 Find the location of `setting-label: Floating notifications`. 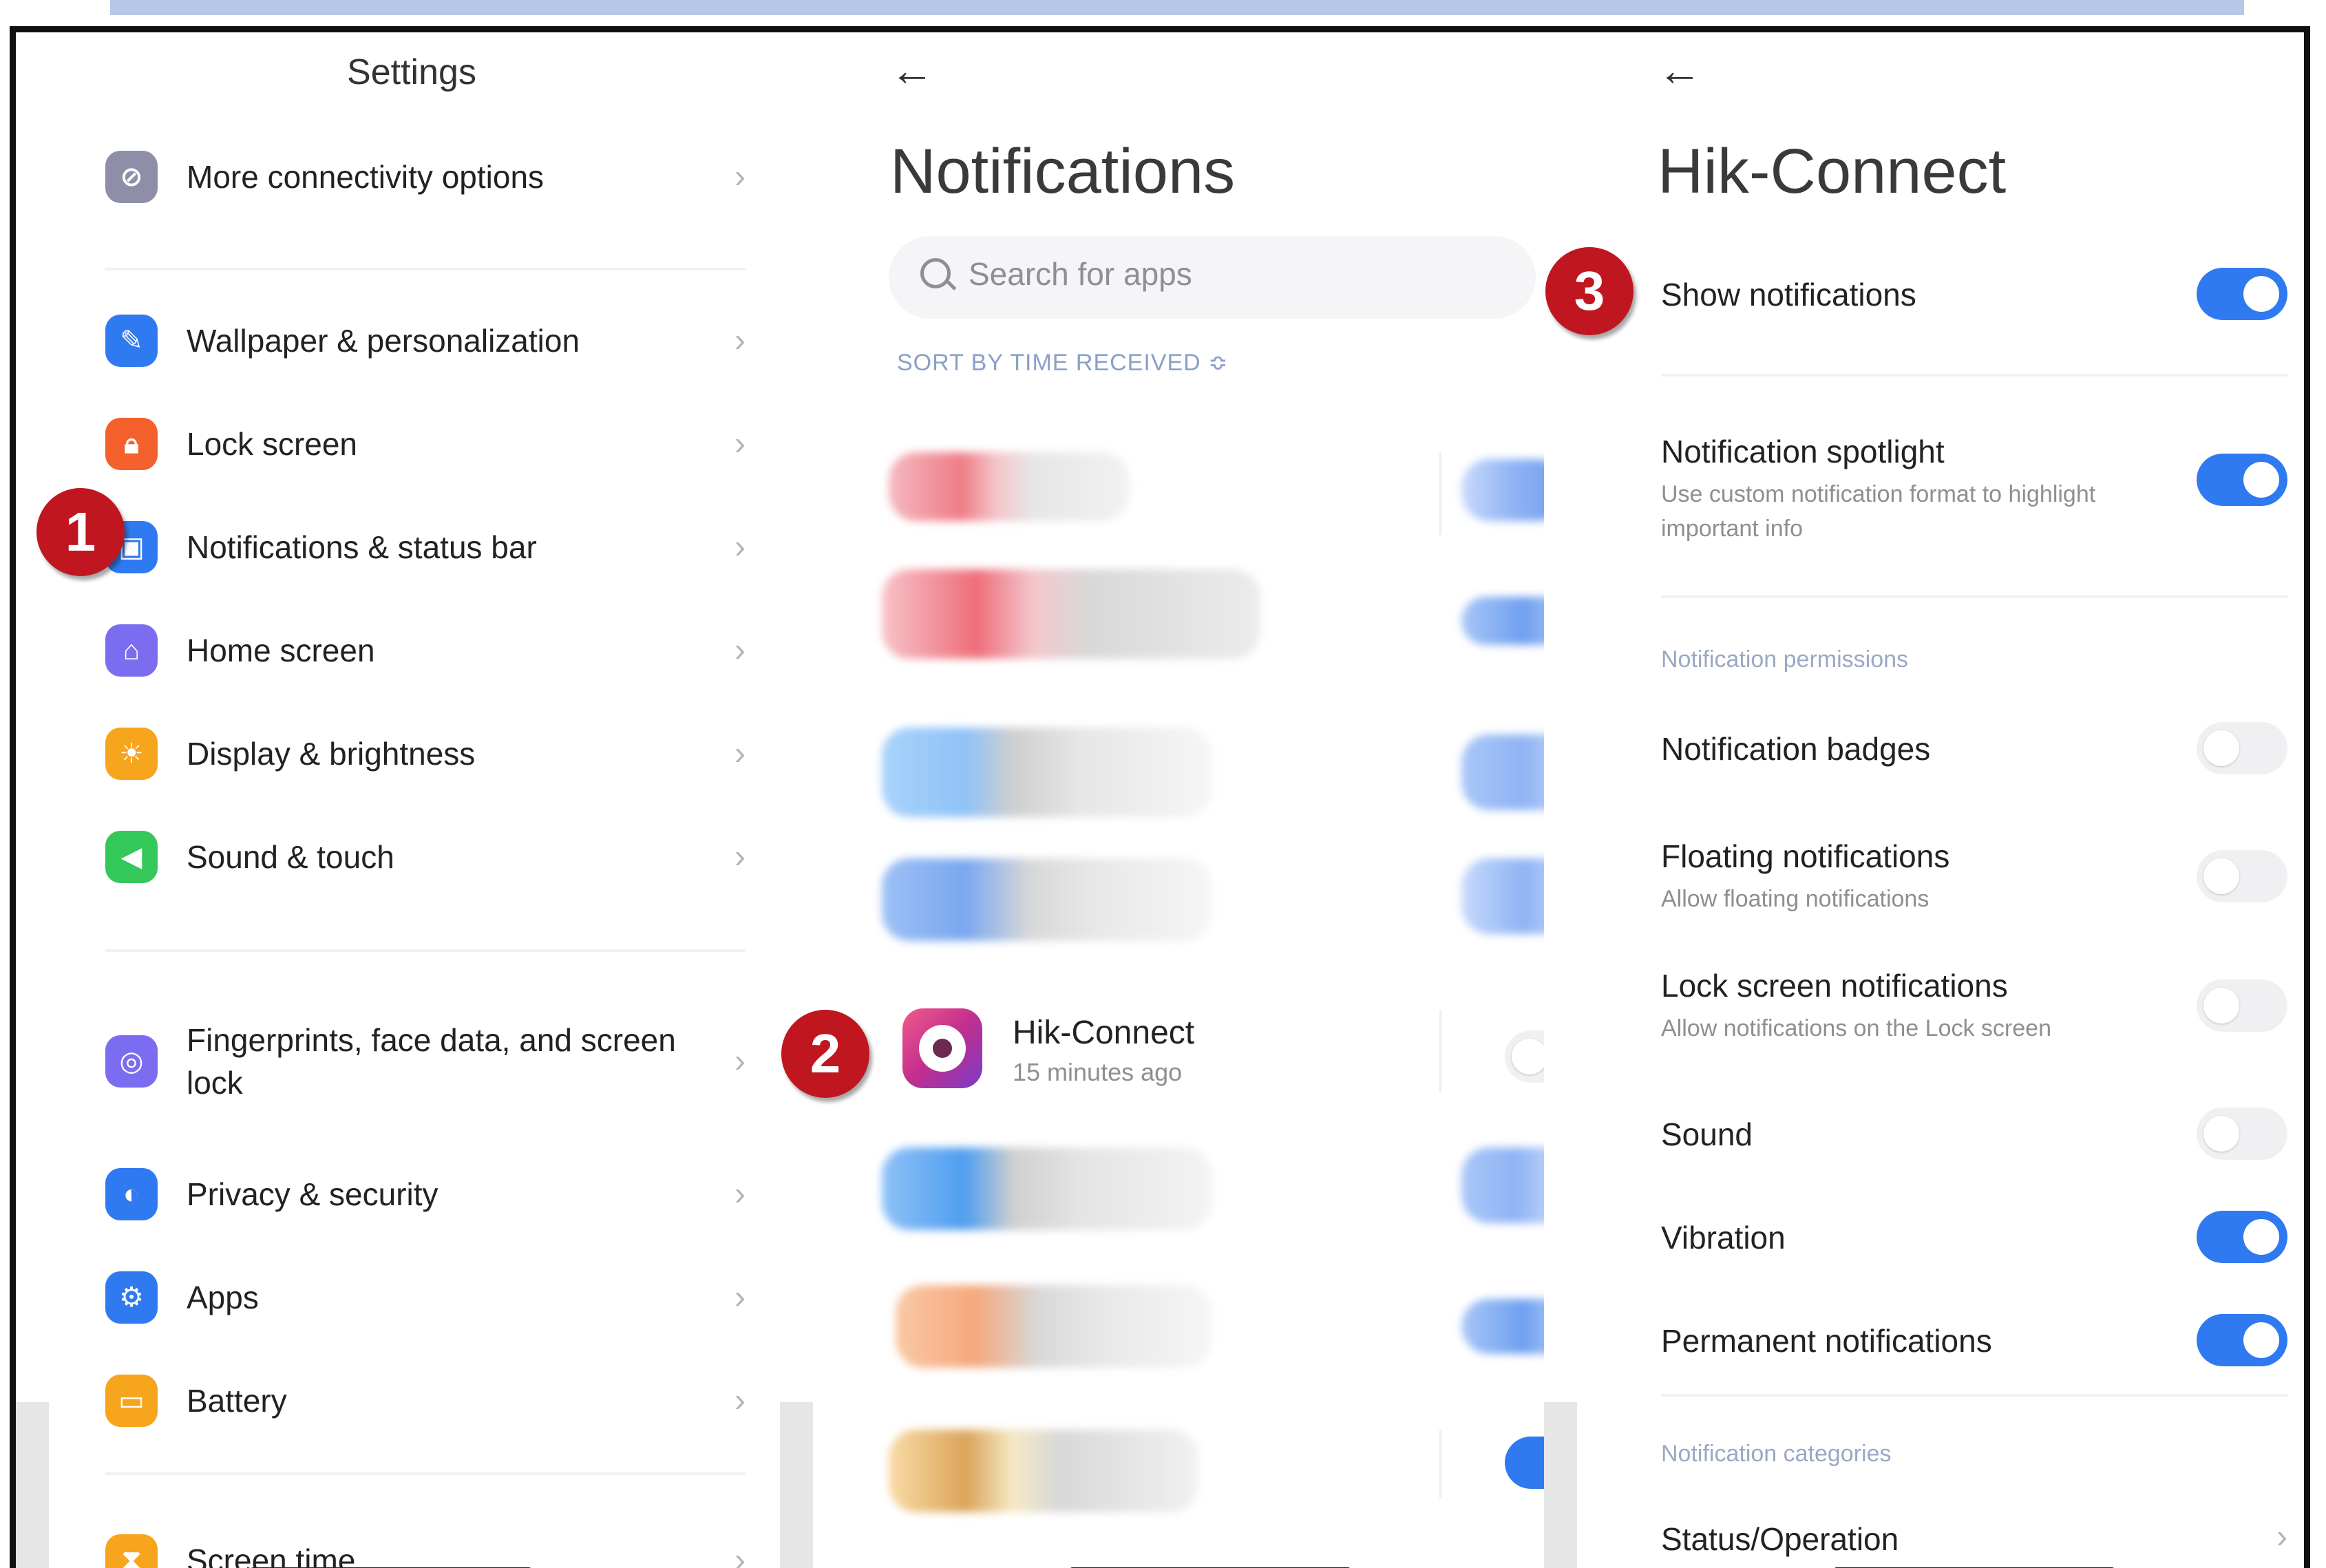

setting-label: Floating notifications is located at coordinates (1805, 856).